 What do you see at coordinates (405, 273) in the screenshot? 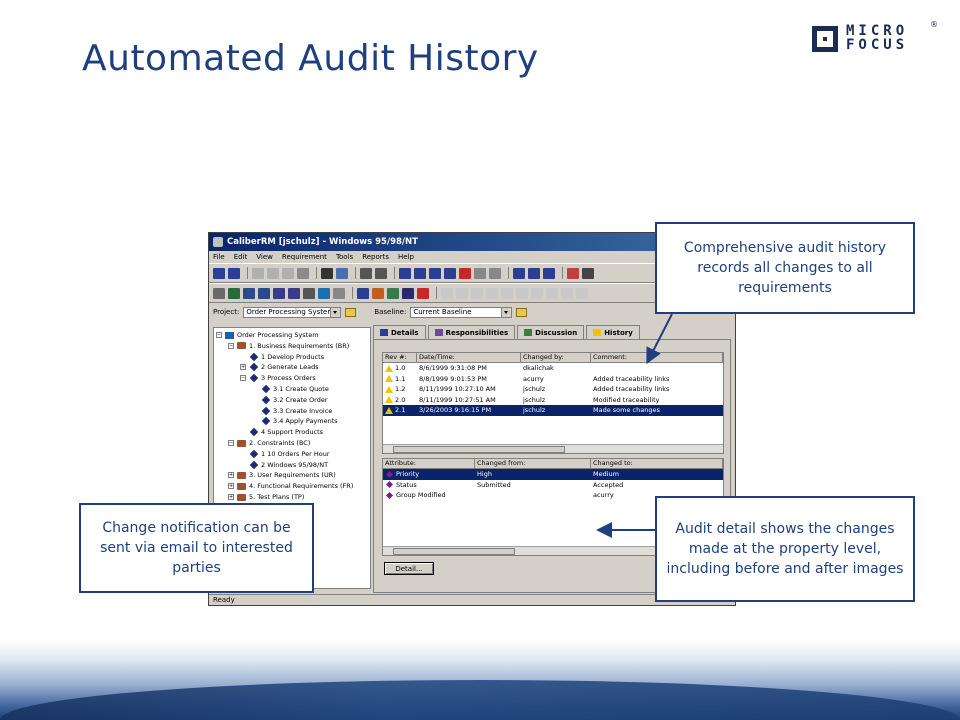
I see `add-requirement-icon` at bounding box center [405, 273].